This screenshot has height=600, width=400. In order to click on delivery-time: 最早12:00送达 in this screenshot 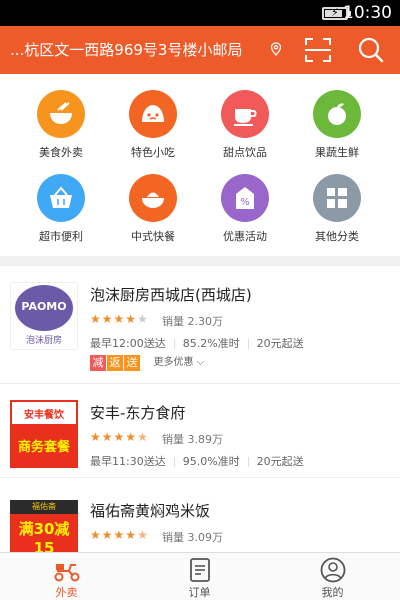, I will do `click(128, 343)`.